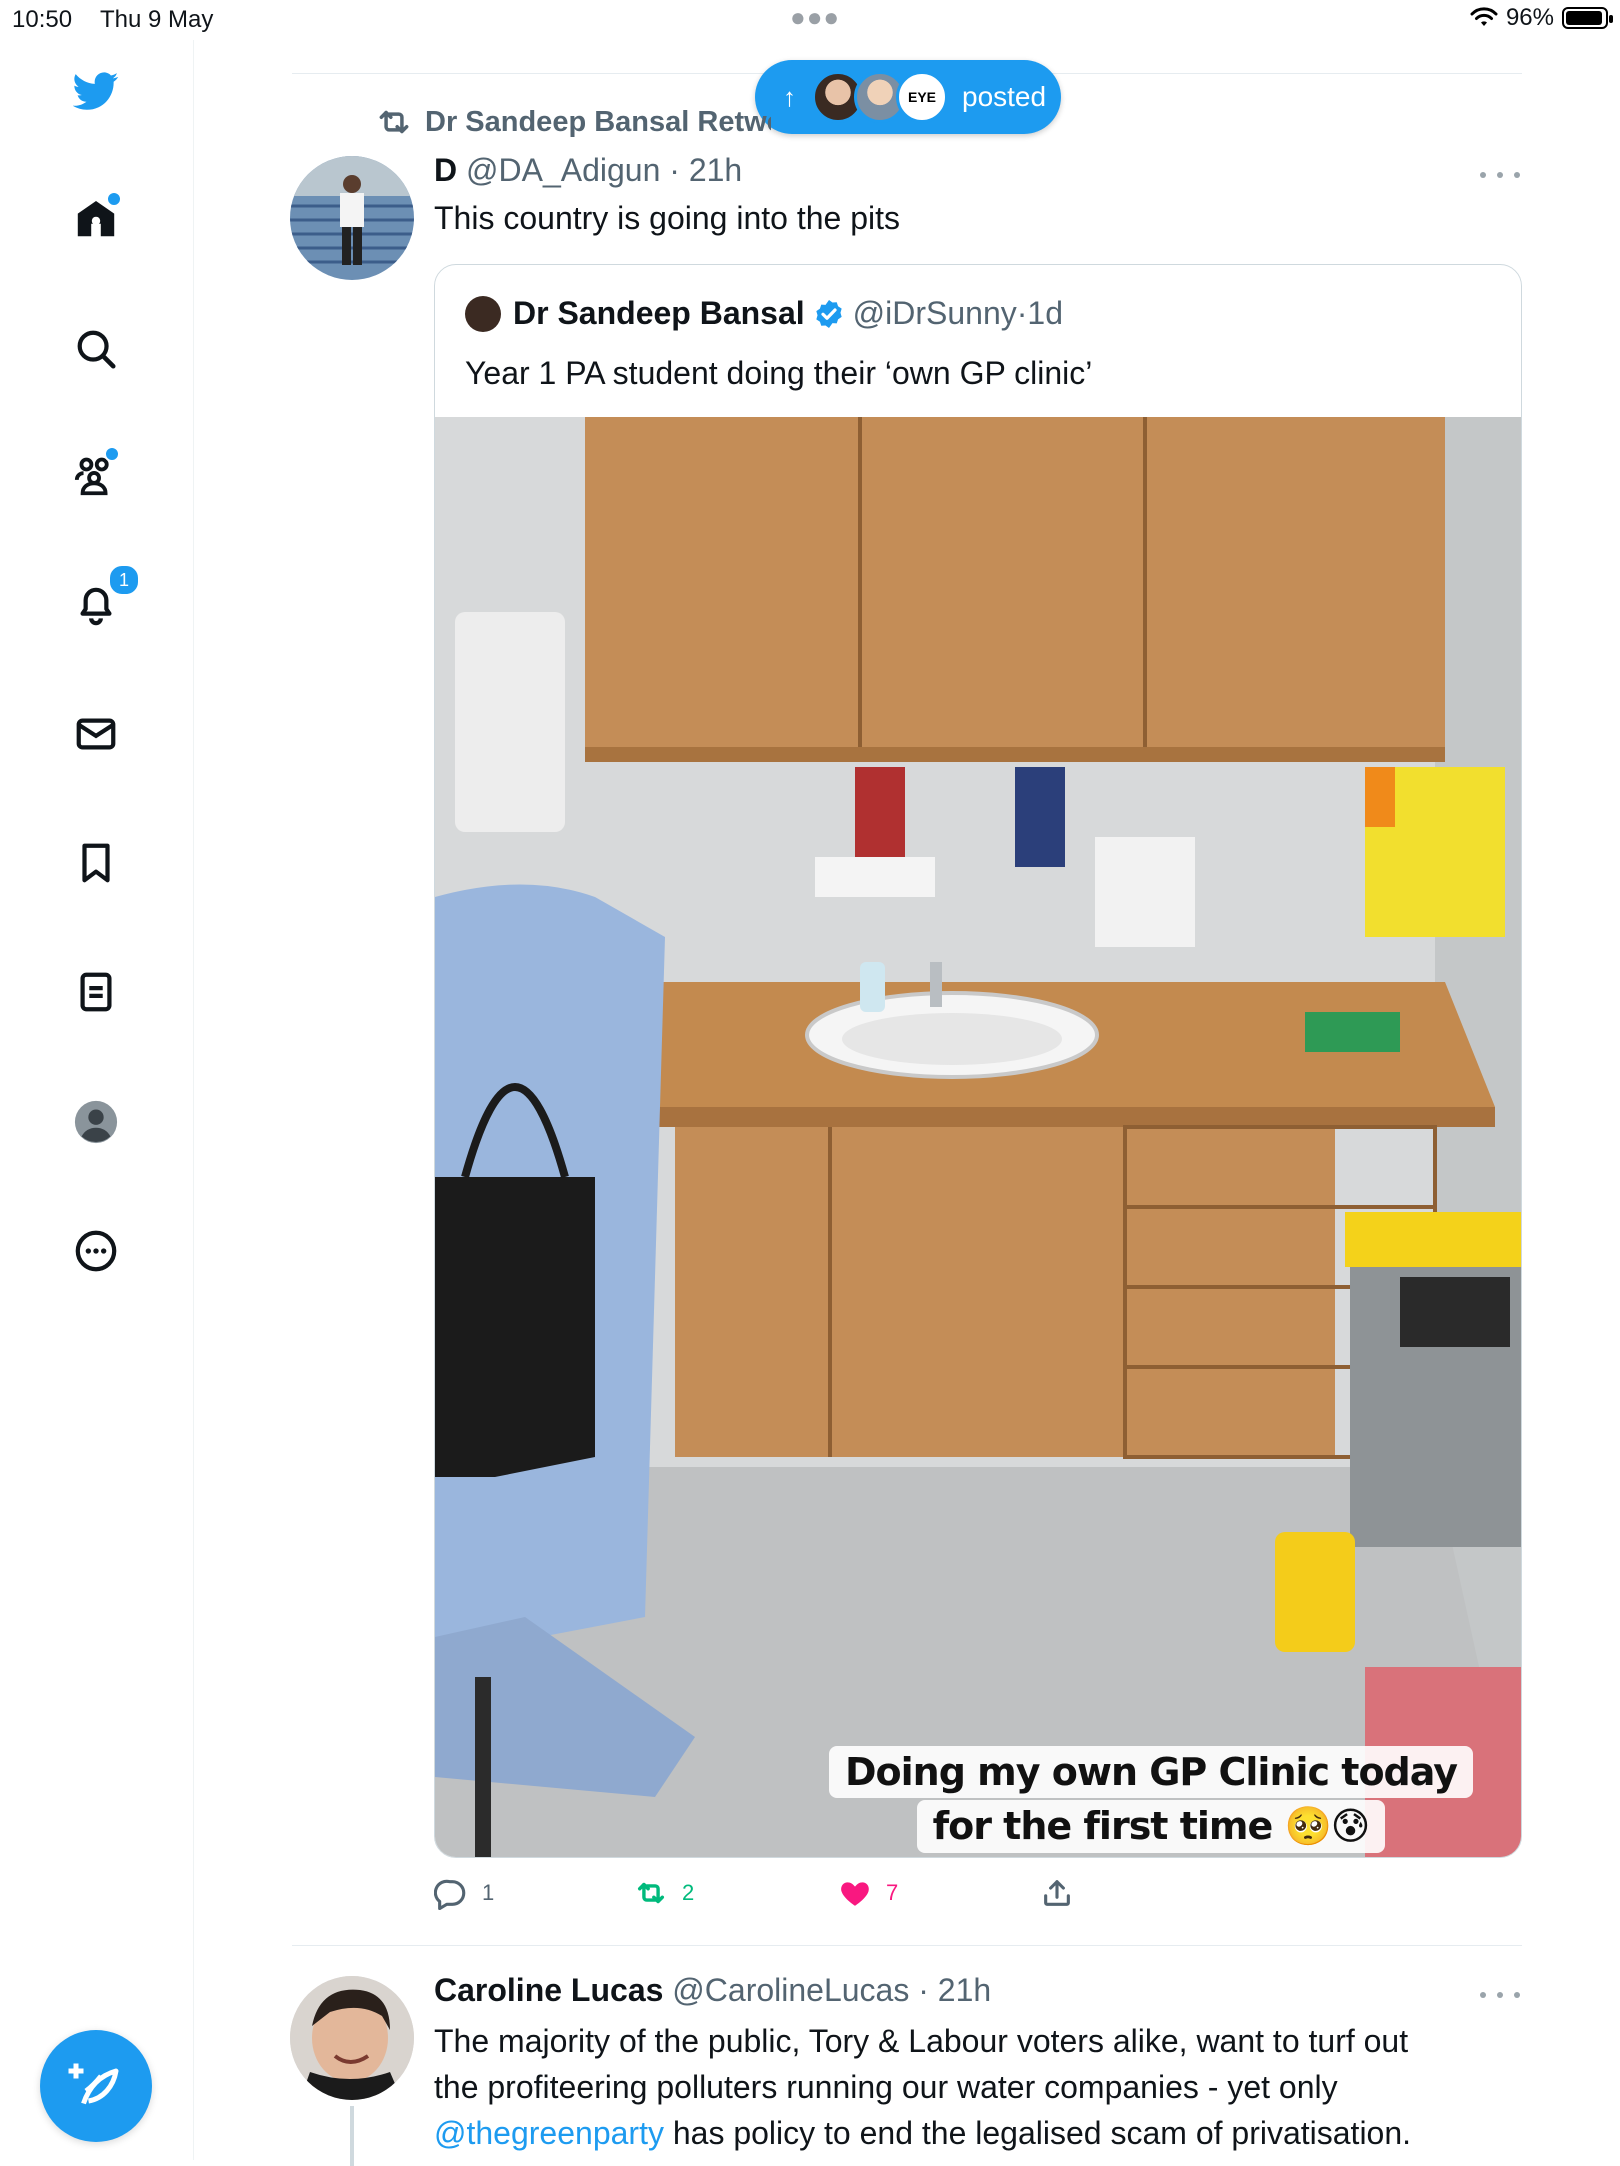 The width and height of the screenshot is (1620, 2166). What do you see at coordinates (828, 313) in the screenshot?
I see `verified-badge-icon` at bounding box center [828, 313].